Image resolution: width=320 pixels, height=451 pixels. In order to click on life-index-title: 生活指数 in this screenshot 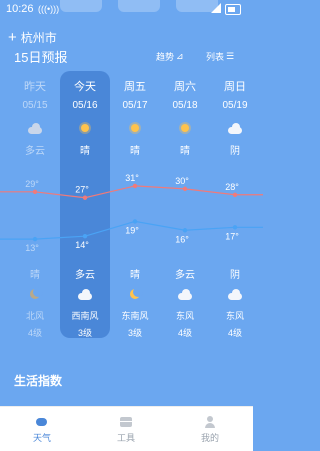, I will do `click(38, 381)`.